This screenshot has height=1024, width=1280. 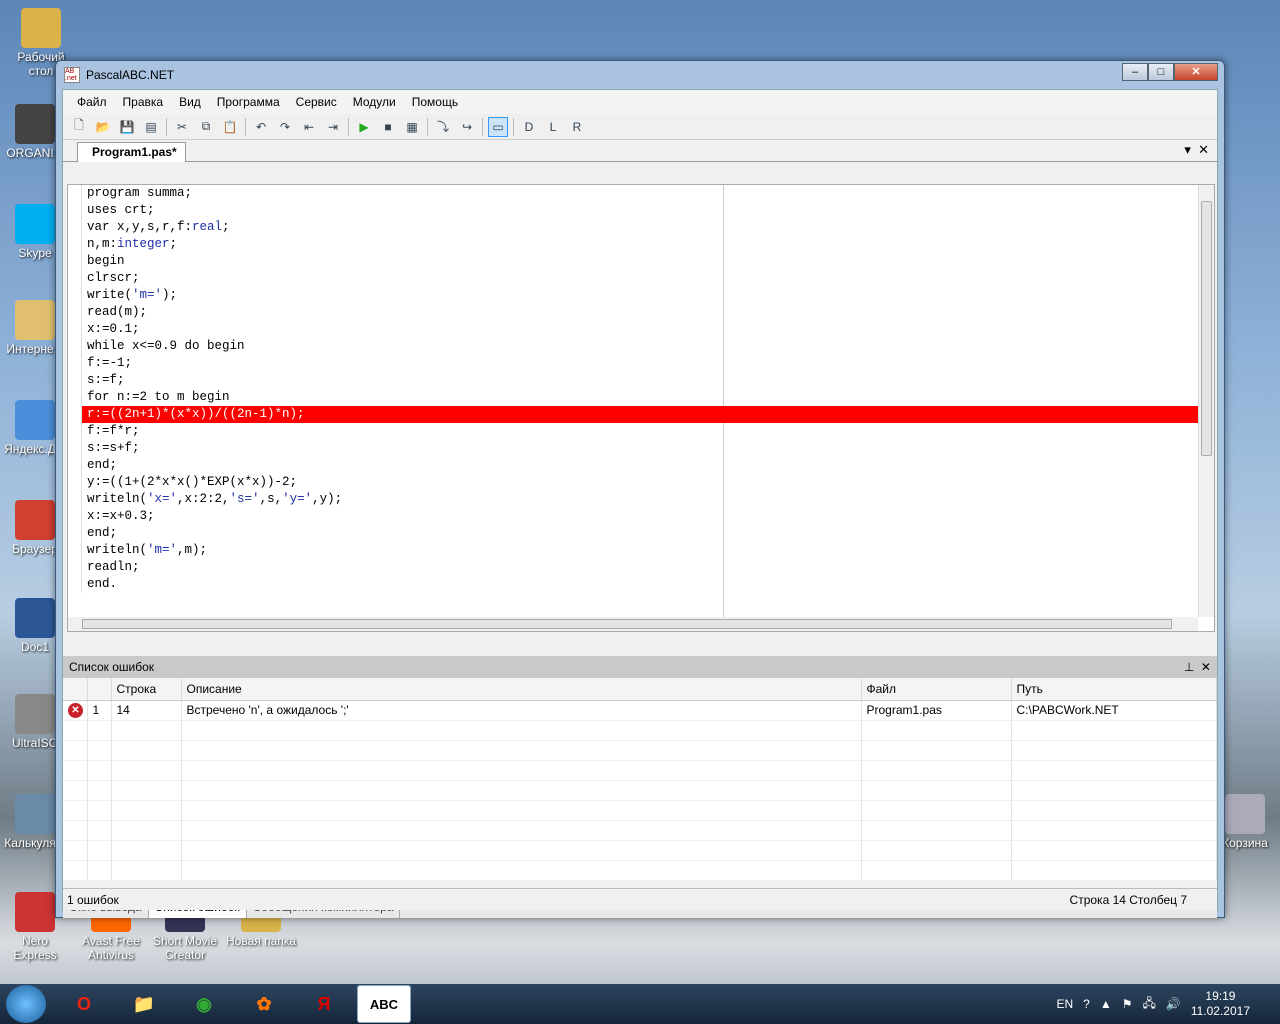 What do you see at coordinates (374, 102) in the screenshot?
I see `menu-5: Модули` at bounding box center [374, 102].